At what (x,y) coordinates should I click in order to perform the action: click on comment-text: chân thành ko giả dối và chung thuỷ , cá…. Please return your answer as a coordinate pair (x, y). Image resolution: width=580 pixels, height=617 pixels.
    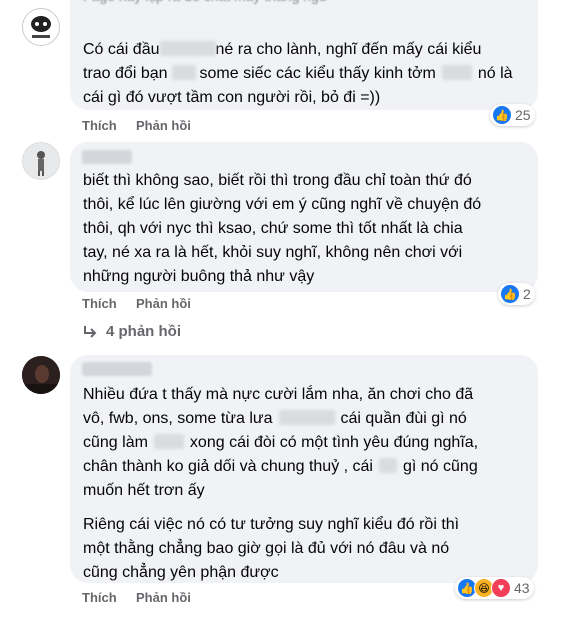
    Looking at the image, I should click on (280, 467).